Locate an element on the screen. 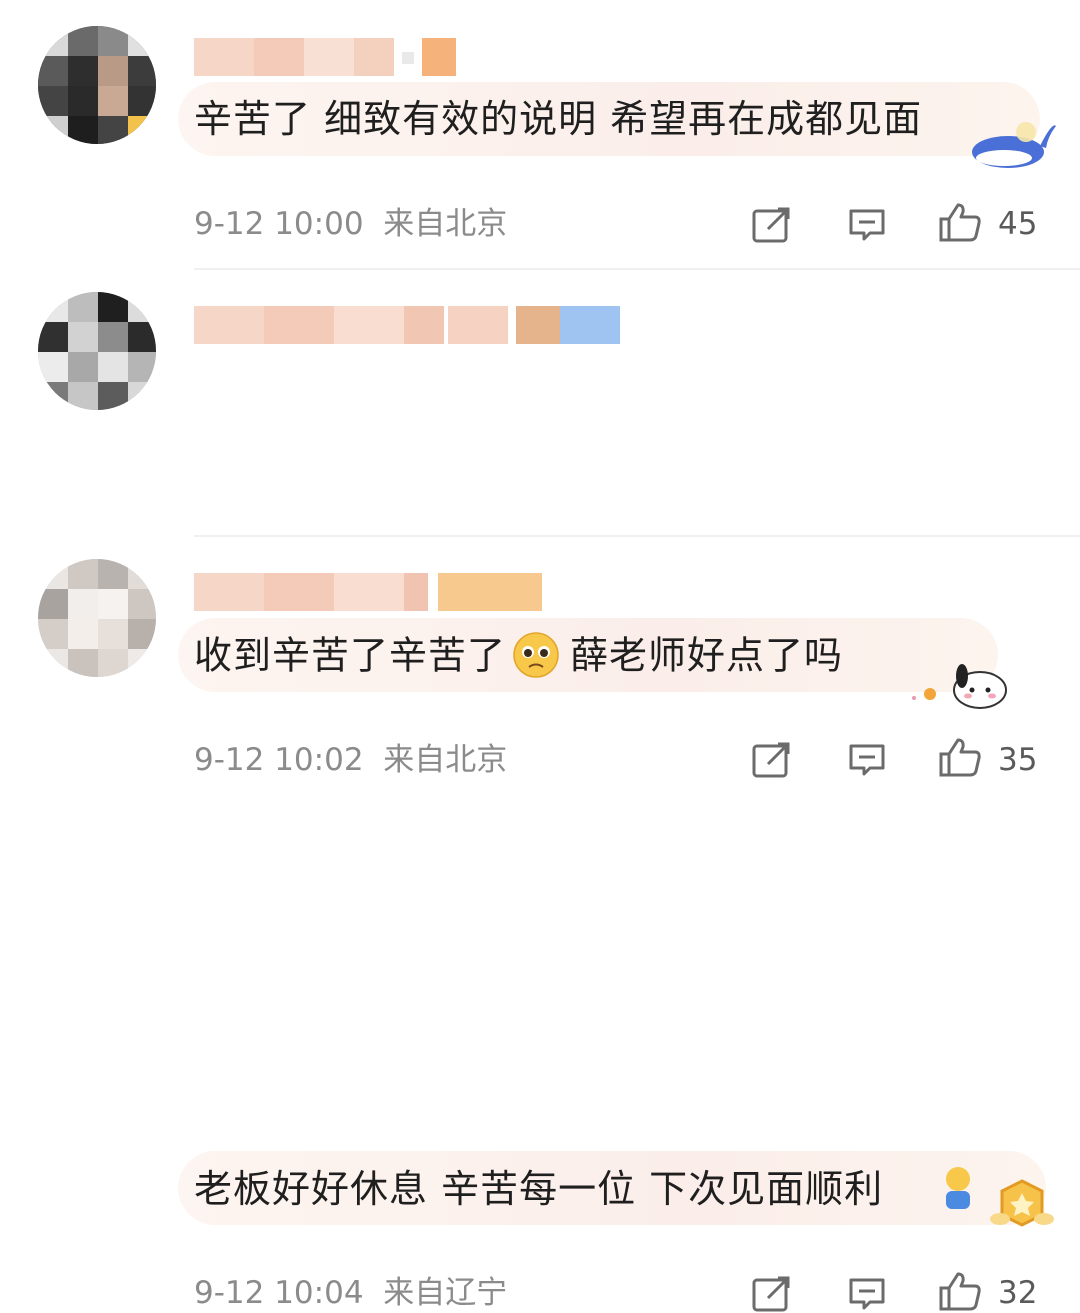 This screenshot has height=1313, width=1080. trophy-badge-decoration is located at coordinates (1000, 1197).